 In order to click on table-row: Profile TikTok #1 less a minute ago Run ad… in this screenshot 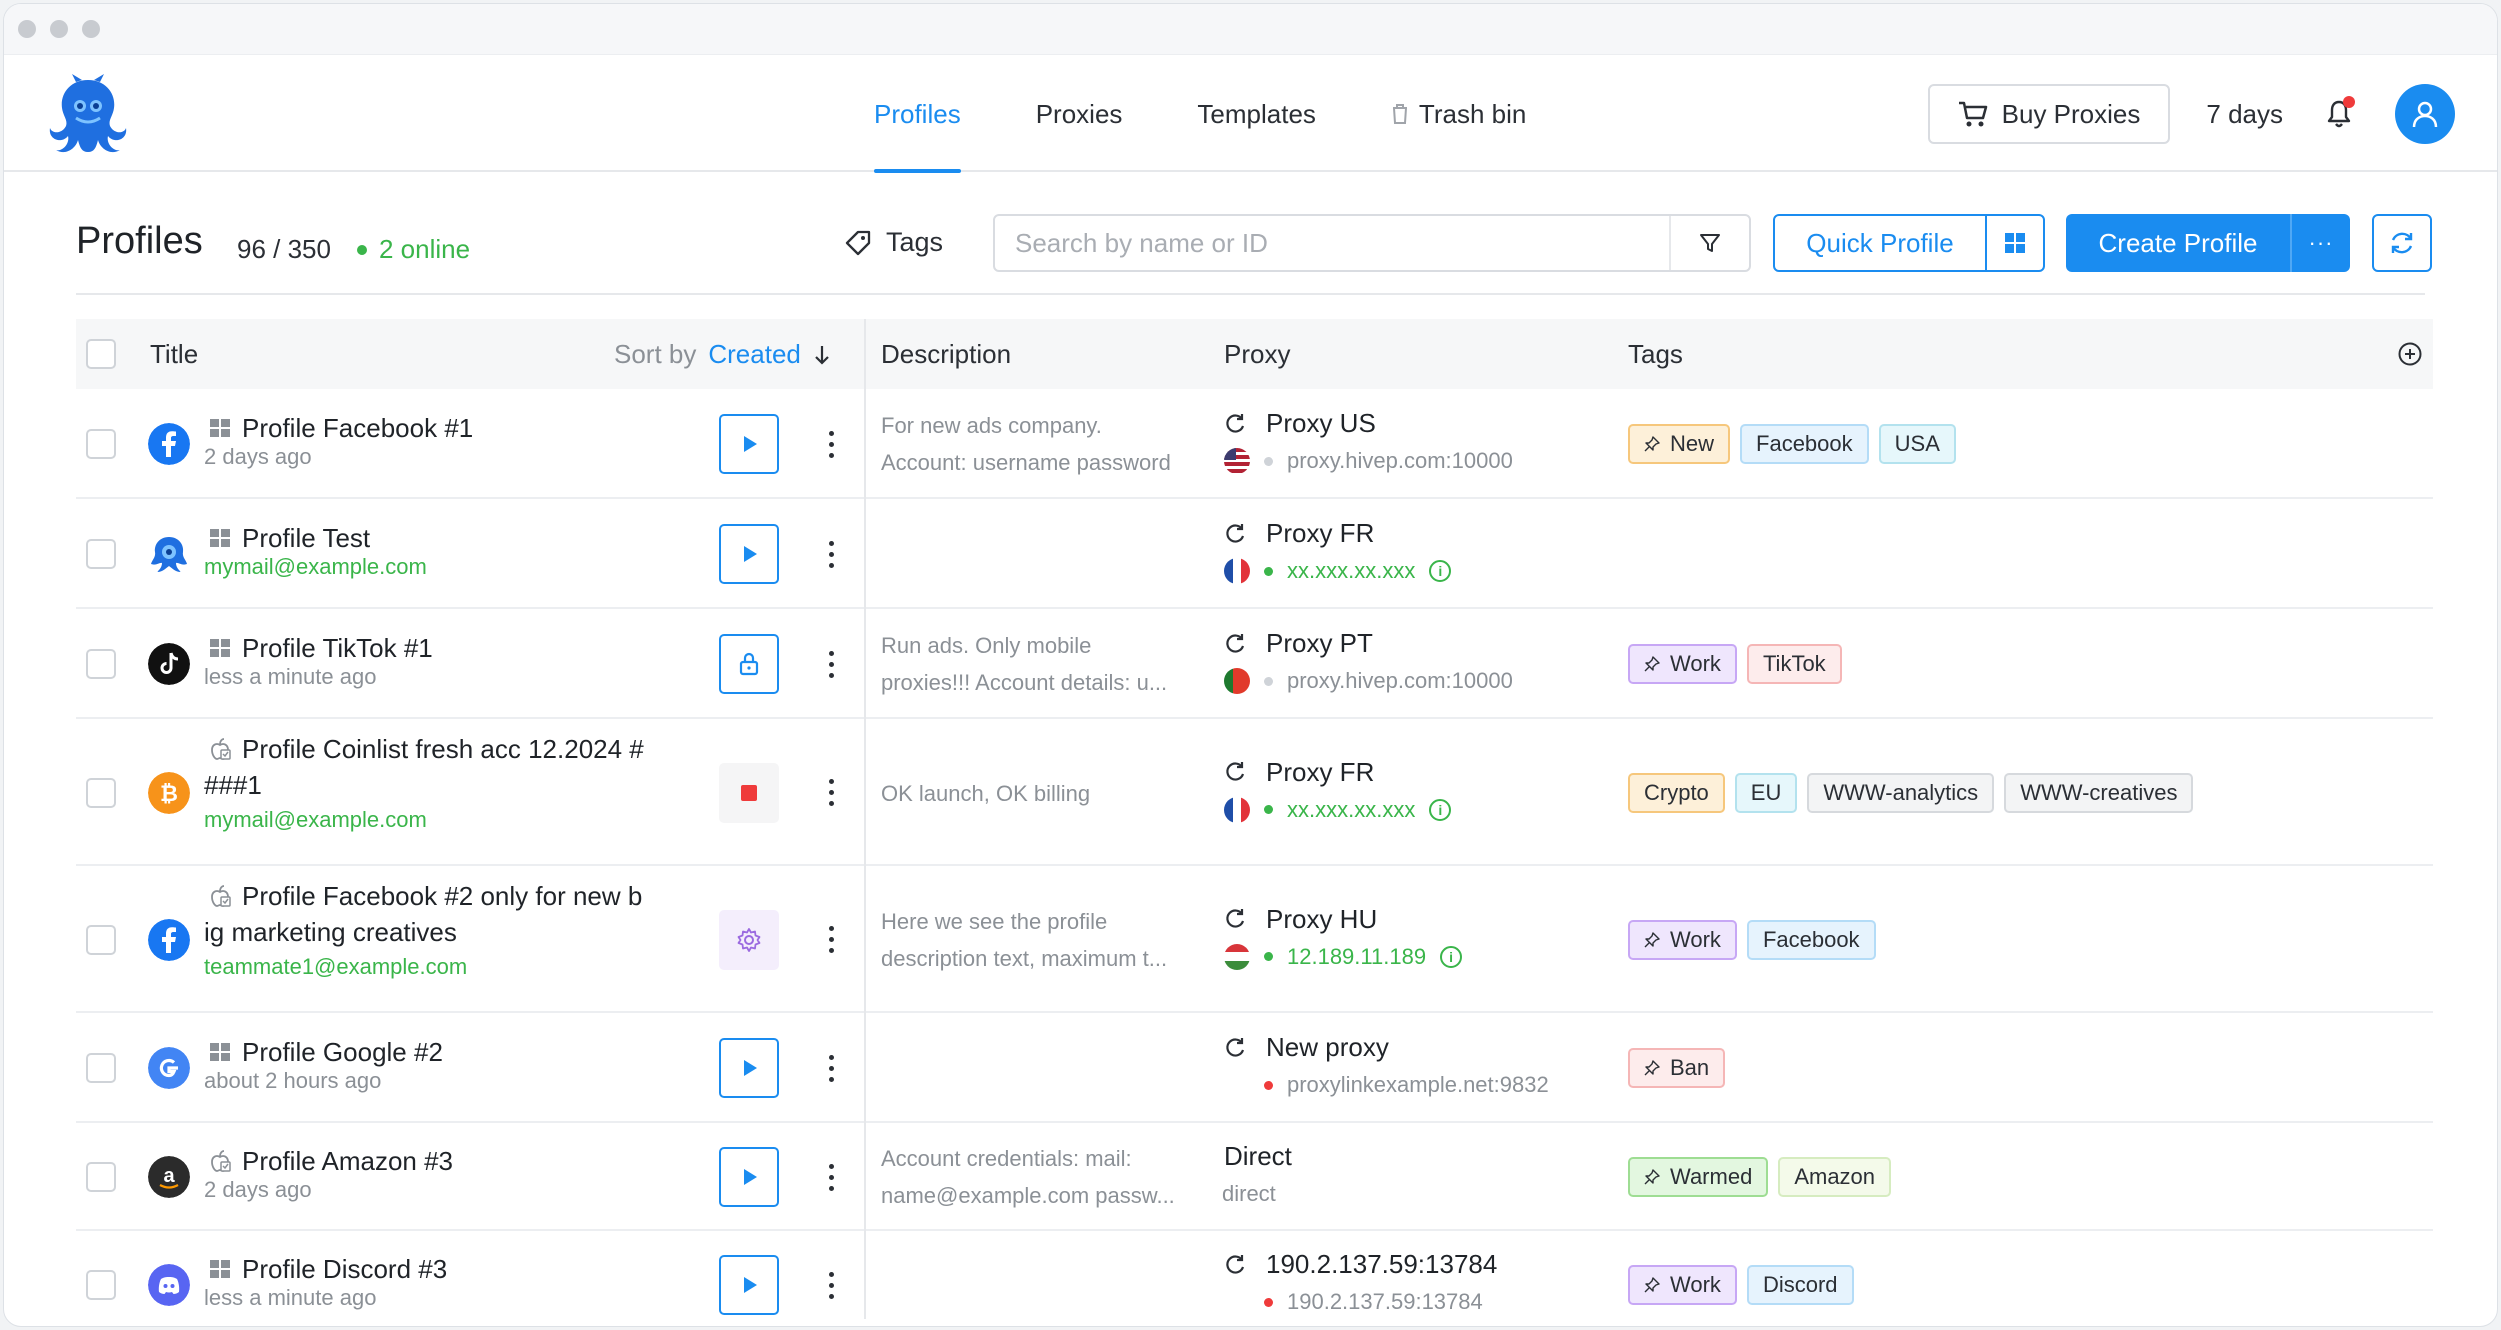, I will do `click(1254, 664)`.